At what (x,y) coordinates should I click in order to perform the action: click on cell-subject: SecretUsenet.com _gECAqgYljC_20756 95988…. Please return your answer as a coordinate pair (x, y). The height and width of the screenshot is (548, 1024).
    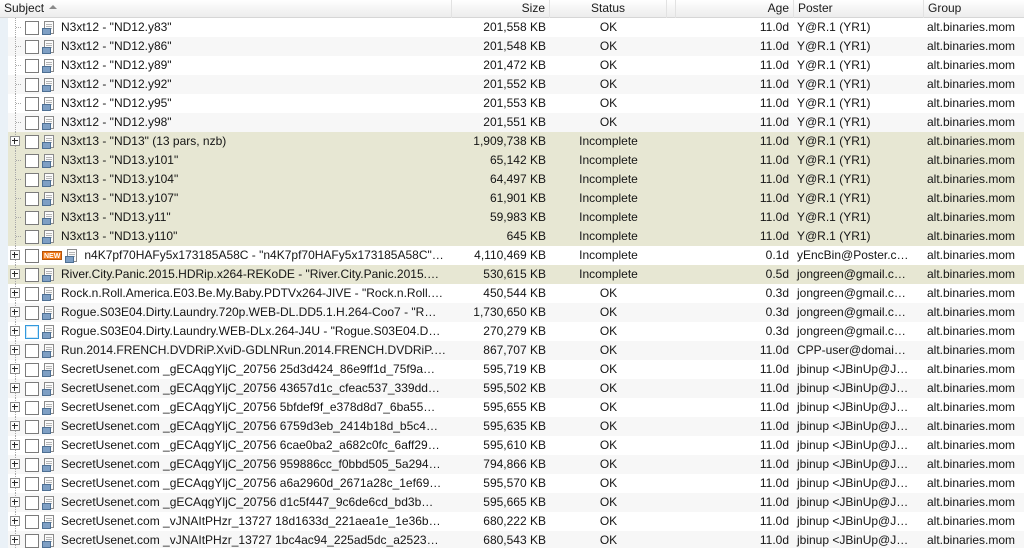
    Looking at the image, I should click on (226, 464).